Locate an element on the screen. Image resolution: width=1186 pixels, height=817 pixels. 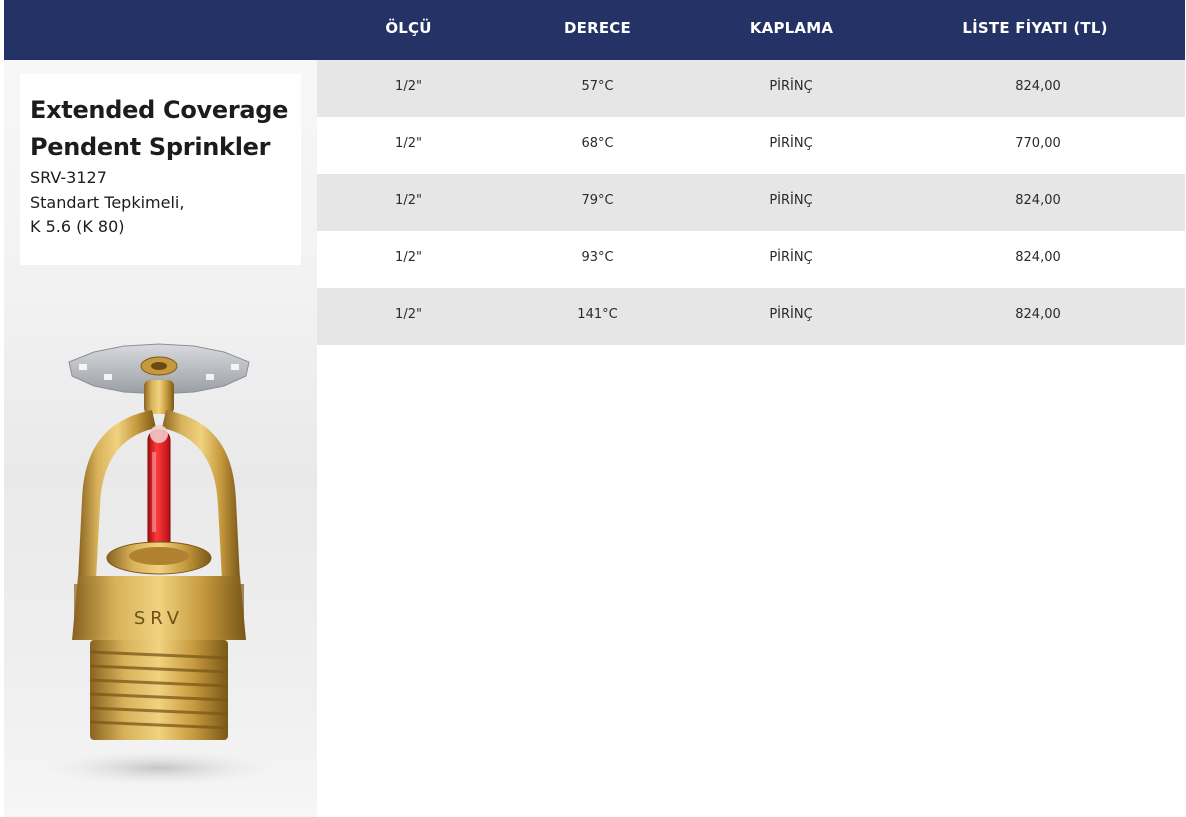
cell-degree: 57°C is located at coordinates (597, 86).